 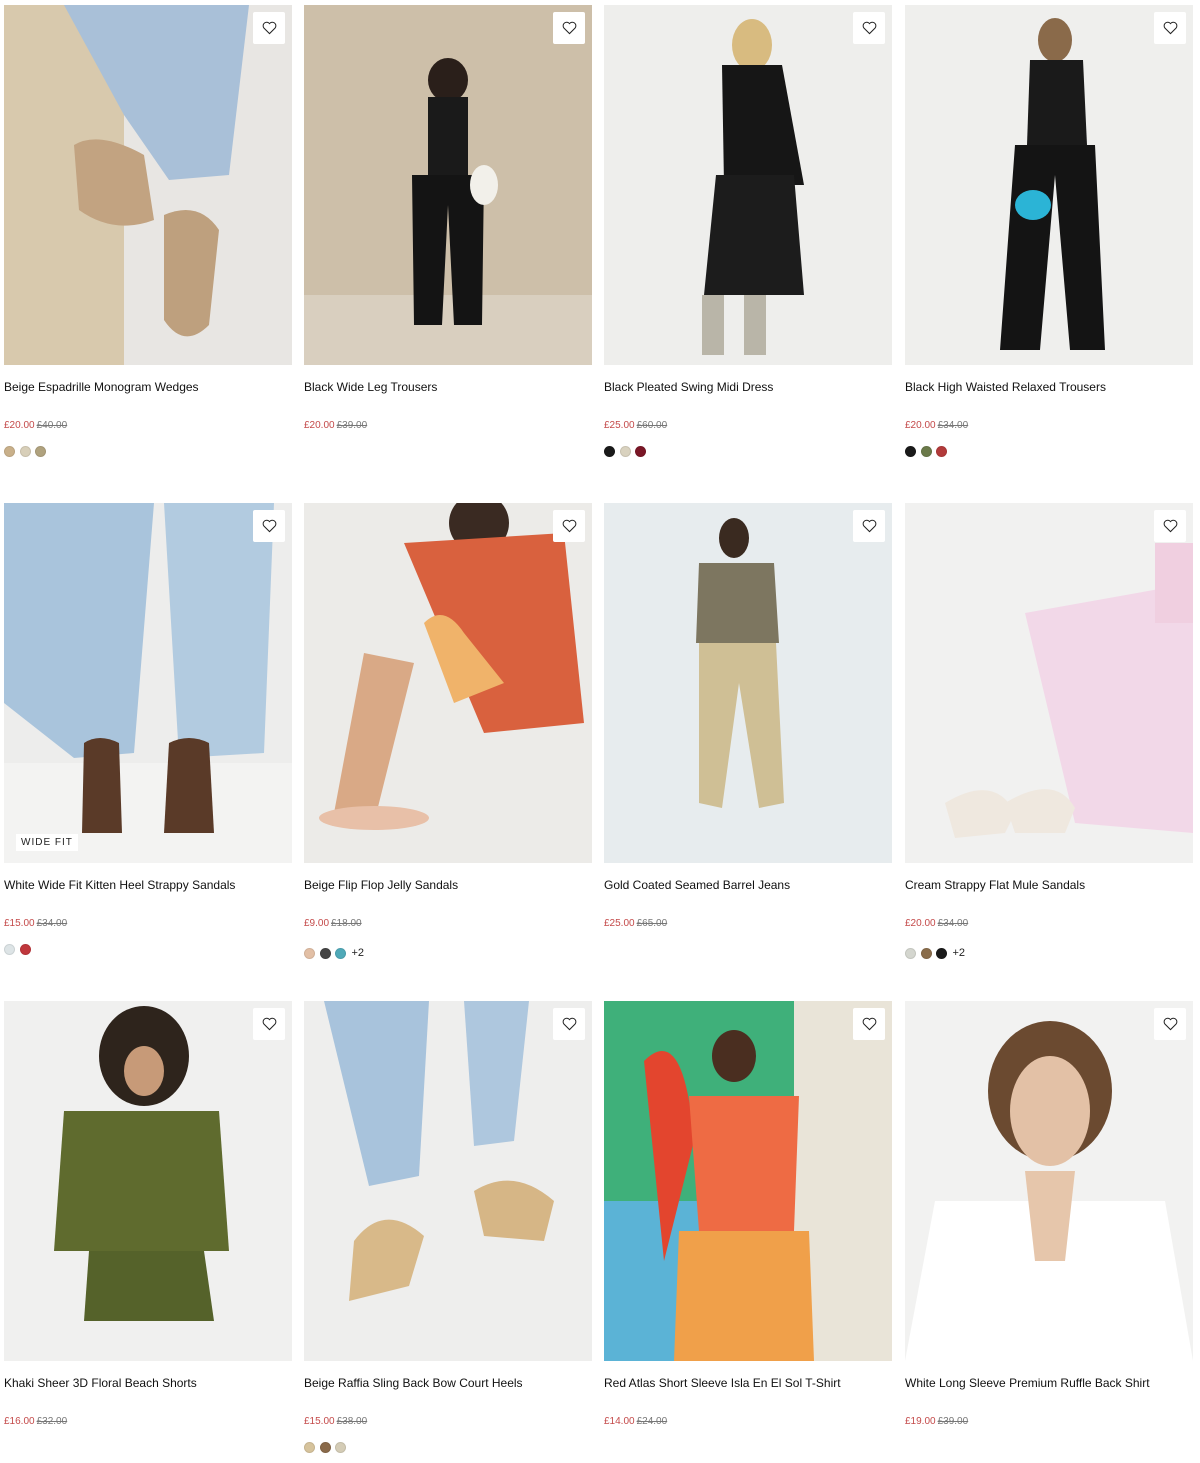 I want to click on product-price: £25.00 £65.00, so click(x=635, y=924).